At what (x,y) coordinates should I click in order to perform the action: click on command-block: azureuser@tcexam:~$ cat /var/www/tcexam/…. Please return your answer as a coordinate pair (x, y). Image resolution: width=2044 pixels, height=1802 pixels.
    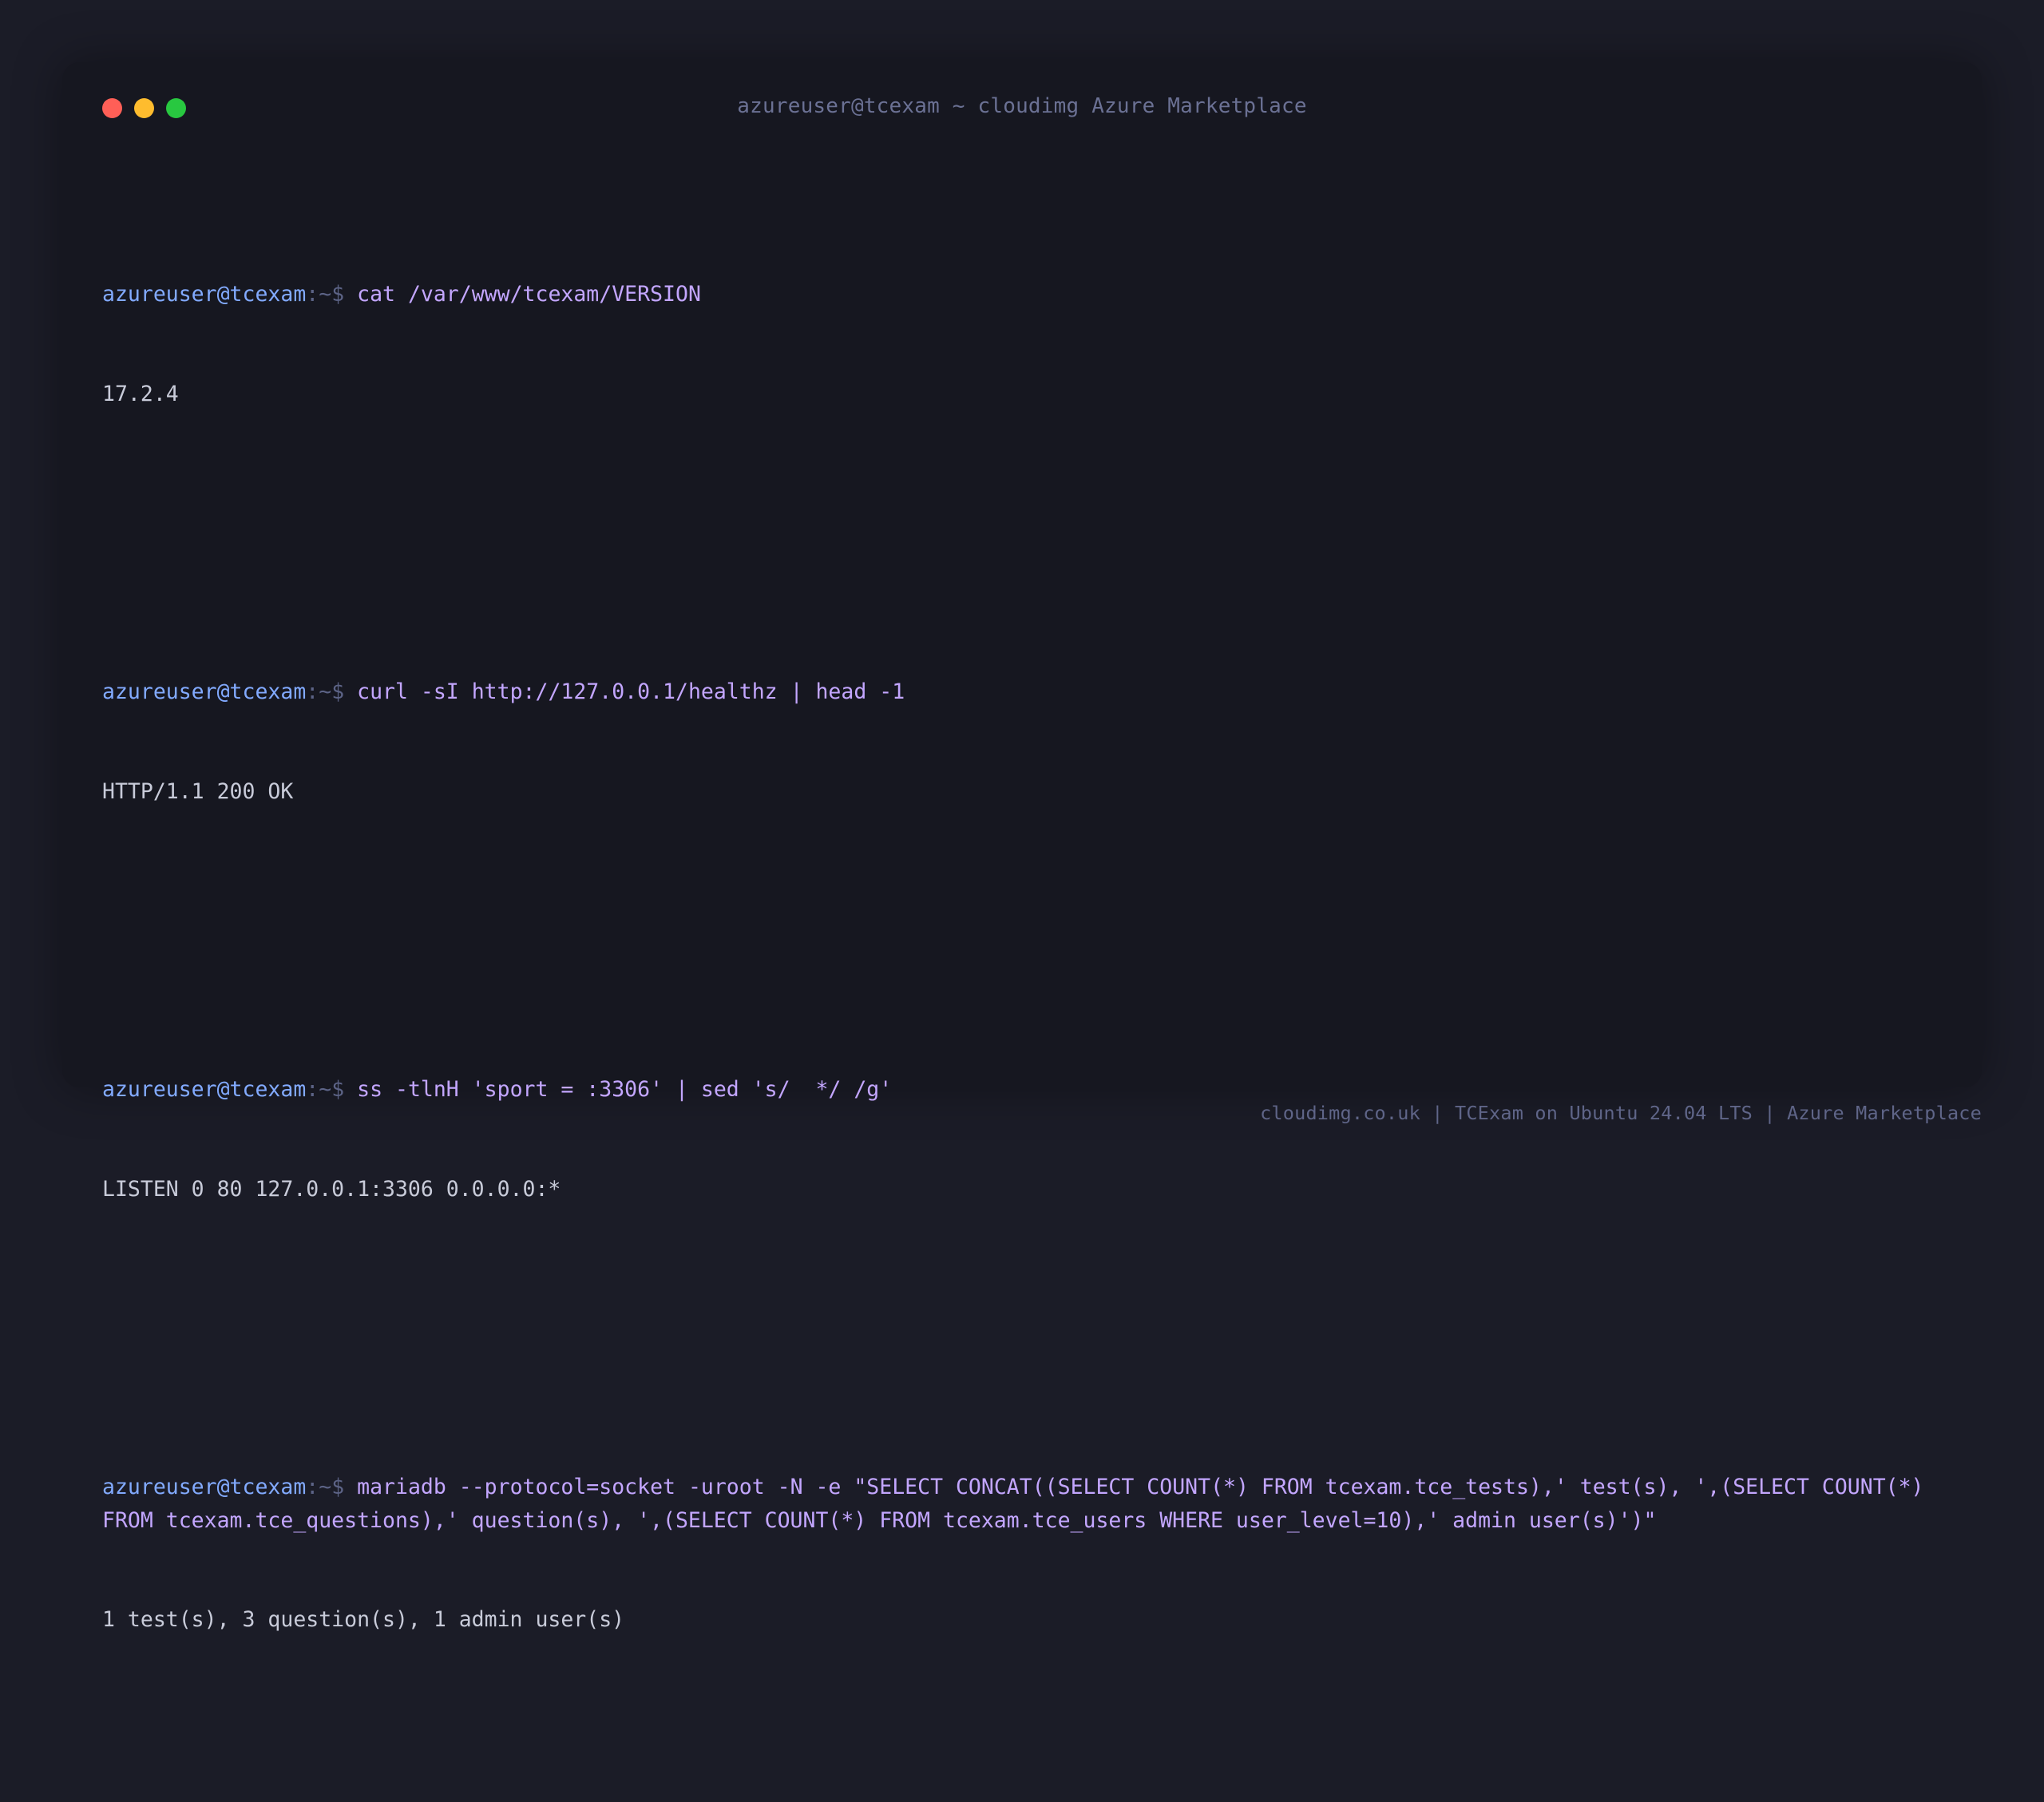
    Looking at the image, I should click on (1022, 345).